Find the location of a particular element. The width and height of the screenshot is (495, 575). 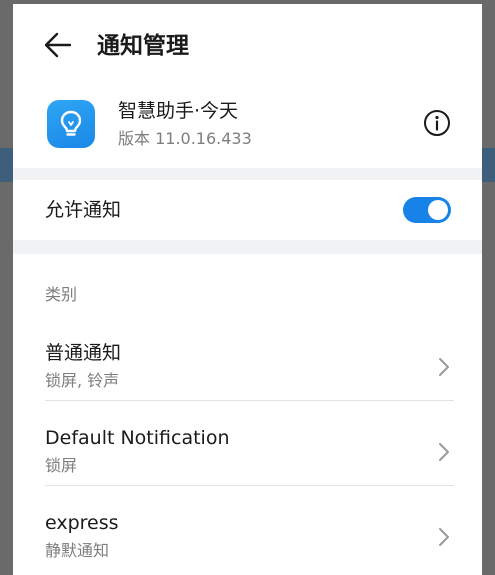

allow-notifications-toggle is located at coordinates (427, 210).